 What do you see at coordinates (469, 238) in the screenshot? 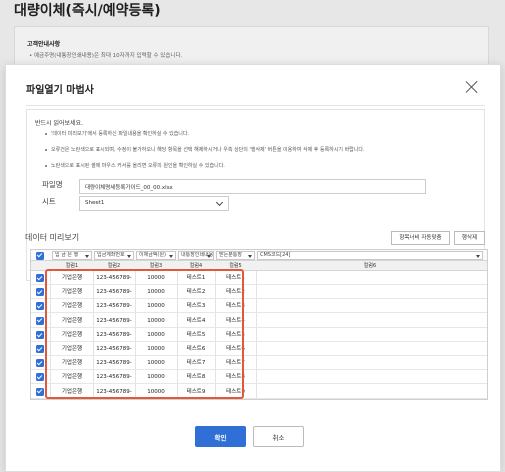
I see `delete-row-button: 행삭제` at bounding box center [469, 238].